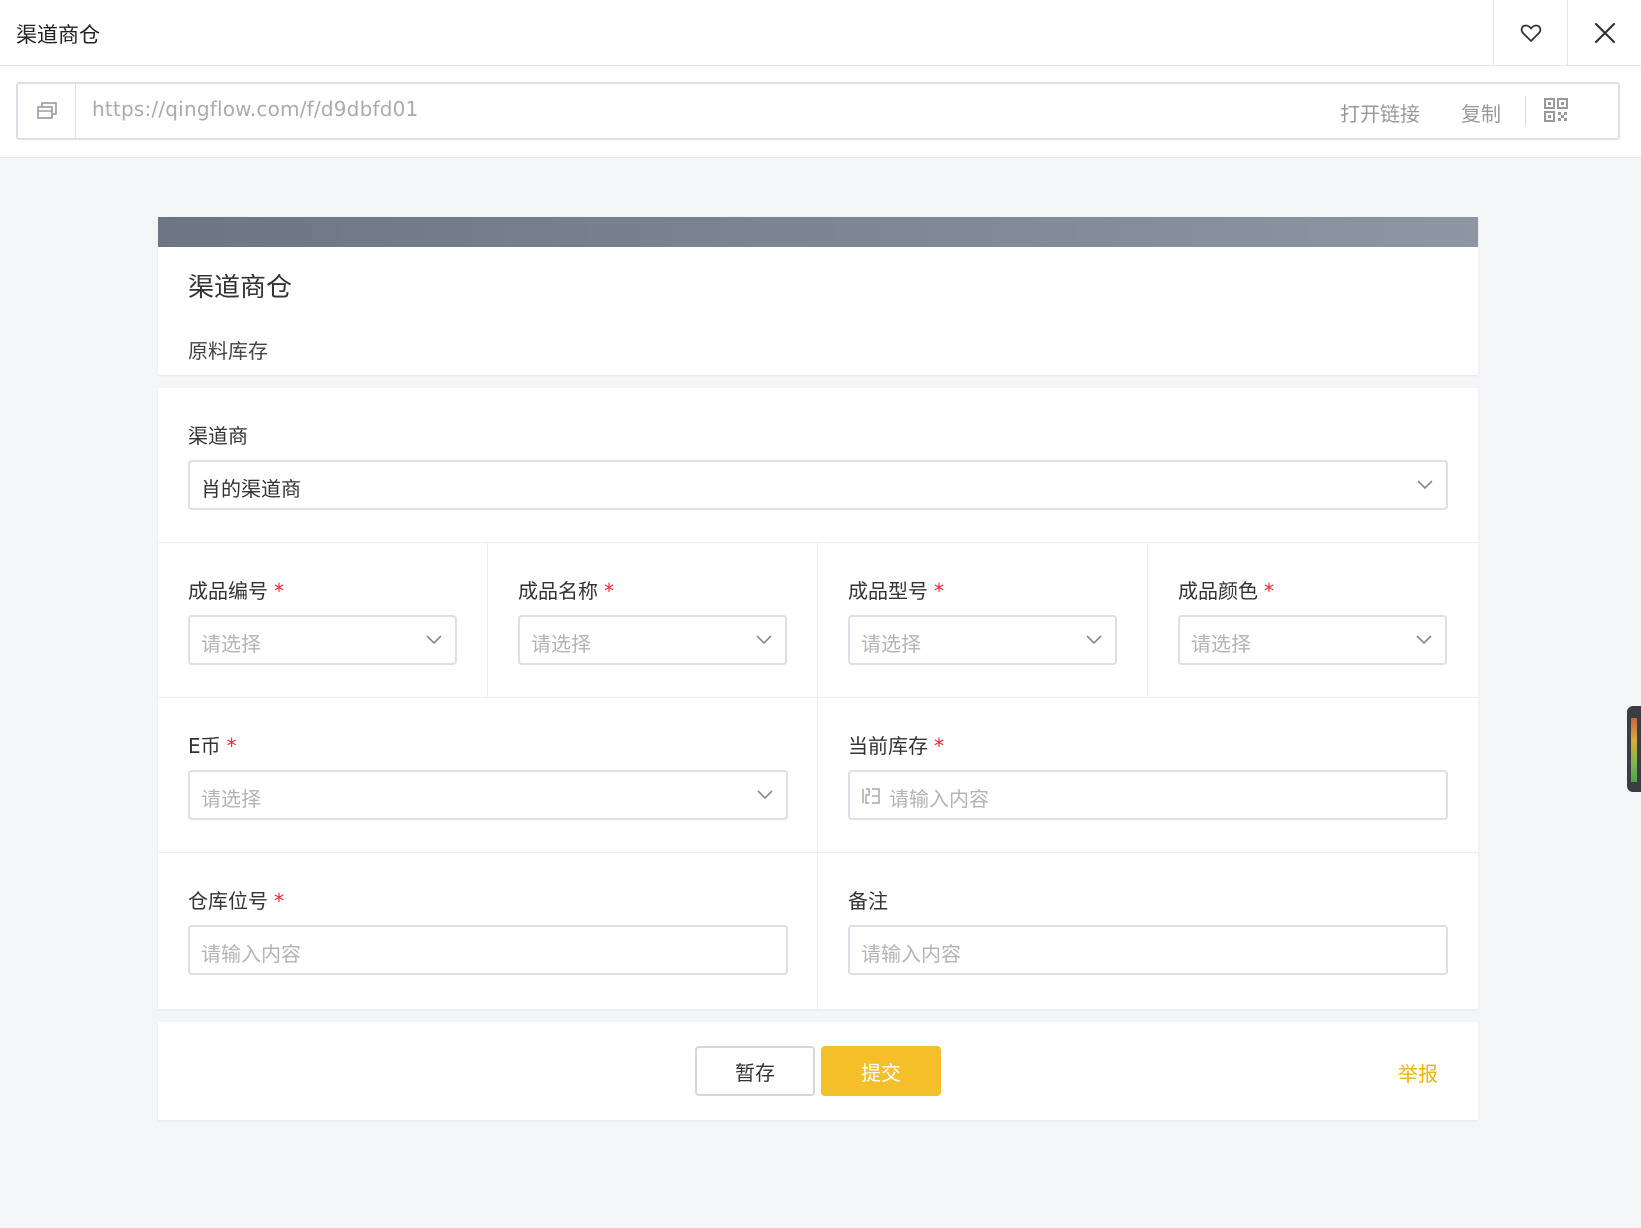 This screenshot has width=1641, height=1228. I want to click on remark-input: 请输入内容, so click(1148, 950).